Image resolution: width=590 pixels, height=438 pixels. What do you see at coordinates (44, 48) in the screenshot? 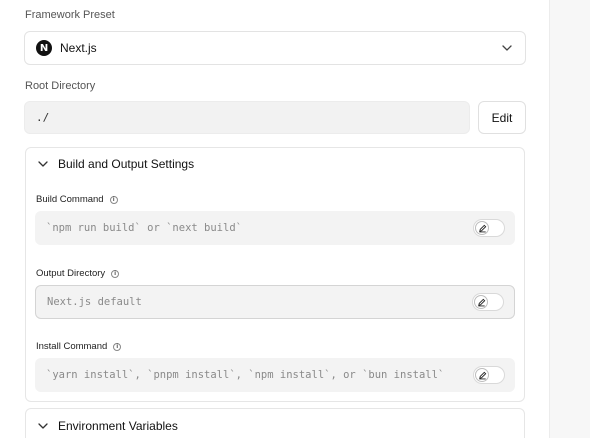
I see `nextjs-logo-icon: N` at bounding box center [44, 48].